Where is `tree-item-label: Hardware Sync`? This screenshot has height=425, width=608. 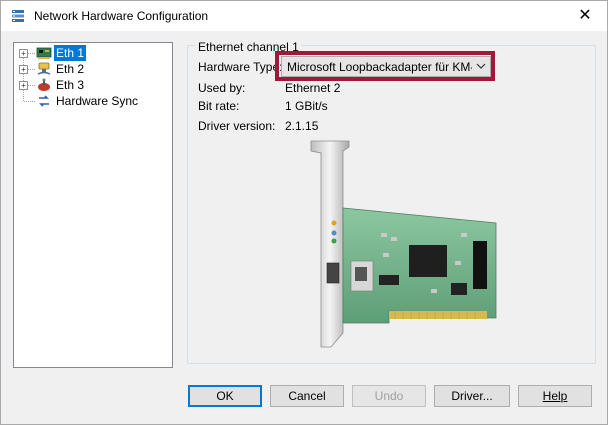 tree-item-label: Hardware Sync is located at coordinates (97, 101).